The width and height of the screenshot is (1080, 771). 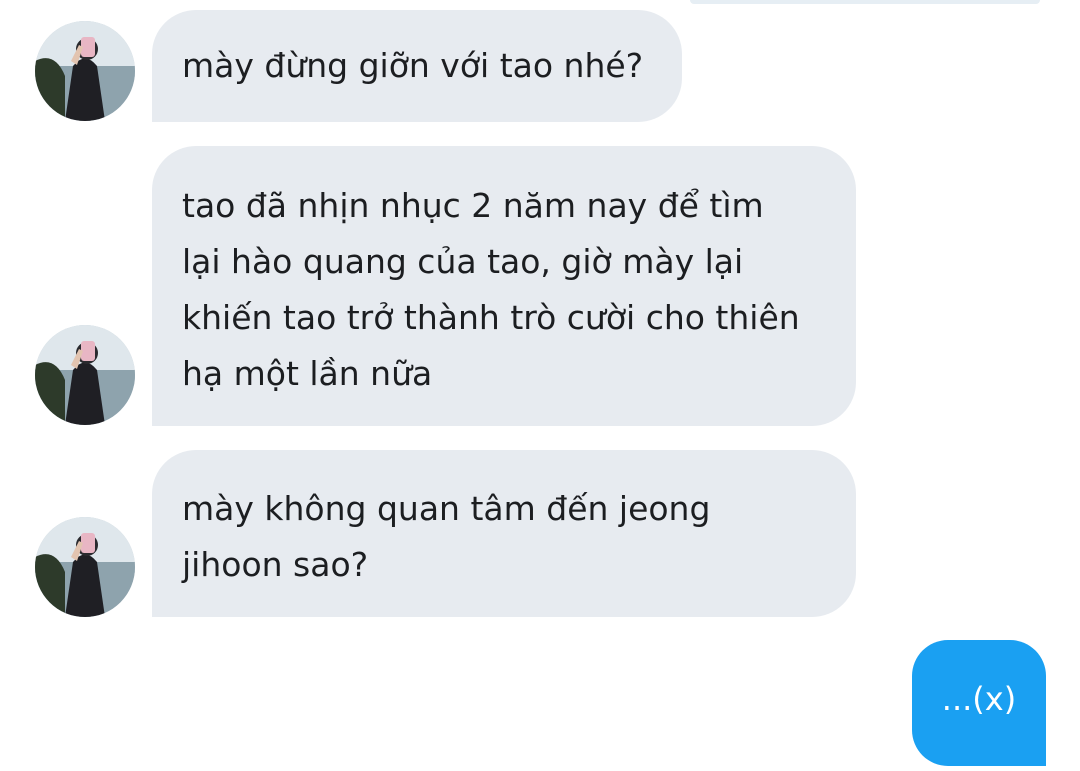 What do you see at coordinates (463, 261) in the screenshot?
I see `message-text-line: lại hào quang của tao, giờ mày lại` at bounding box center [463, 261].